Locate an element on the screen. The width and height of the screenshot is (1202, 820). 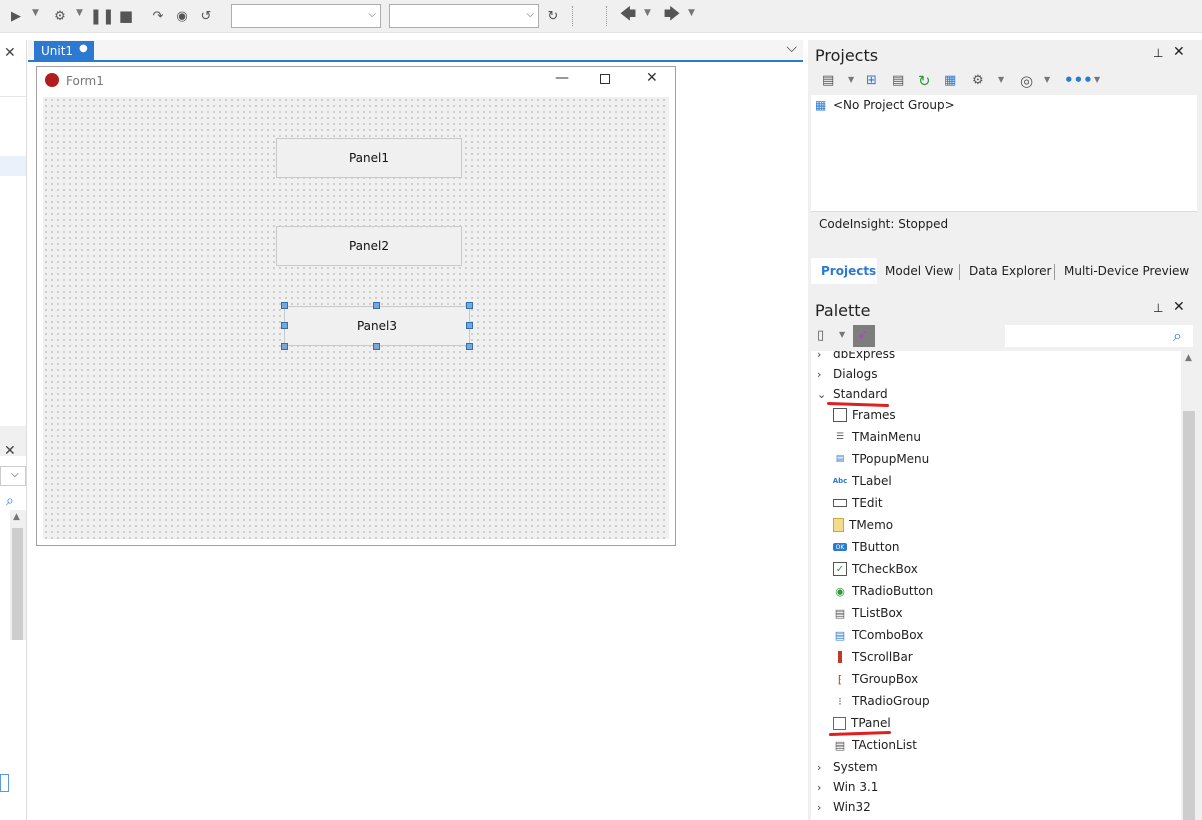
configuration-combo: ⌵ is located at coordinates (306, 16).